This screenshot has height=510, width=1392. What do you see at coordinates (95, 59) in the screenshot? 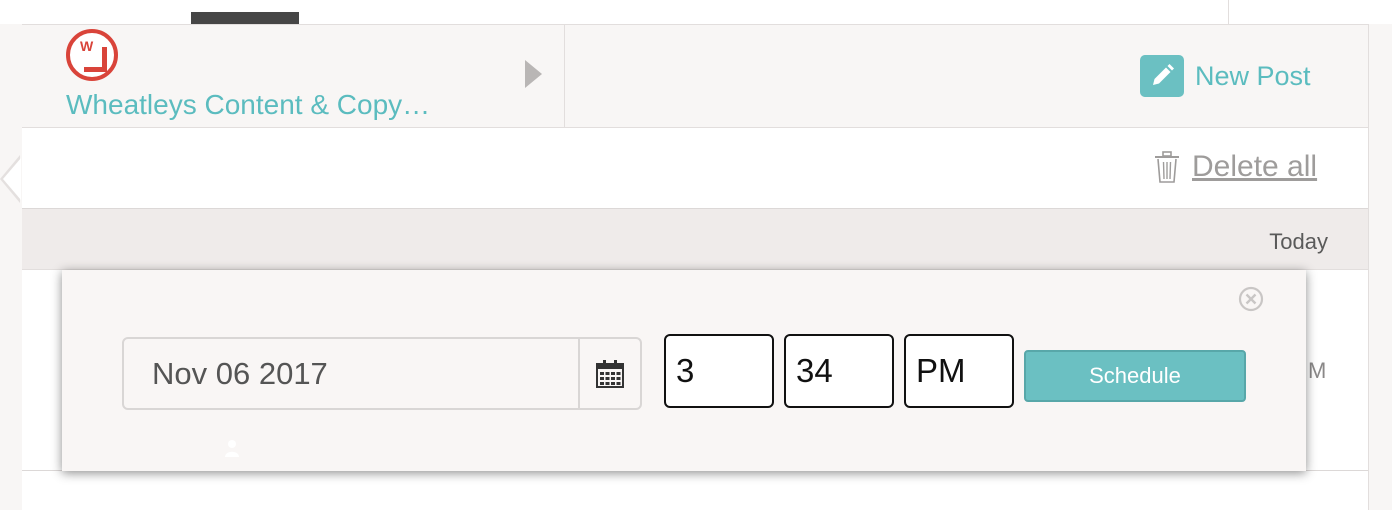
I see `book-icon` at bounding box center [95, 59].